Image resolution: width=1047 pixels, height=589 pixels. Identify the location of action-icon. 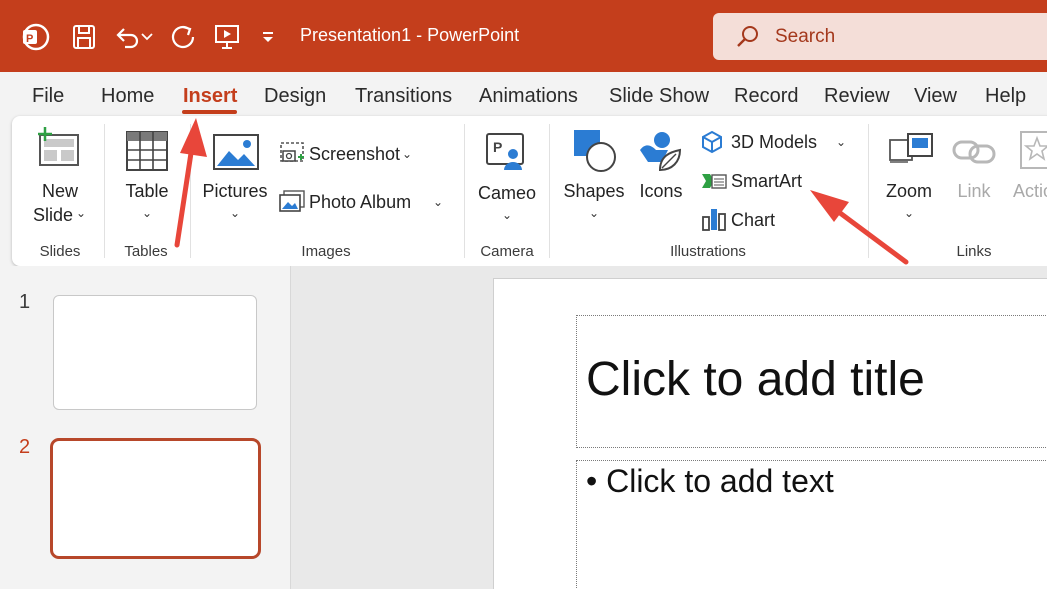
(1033, 150).